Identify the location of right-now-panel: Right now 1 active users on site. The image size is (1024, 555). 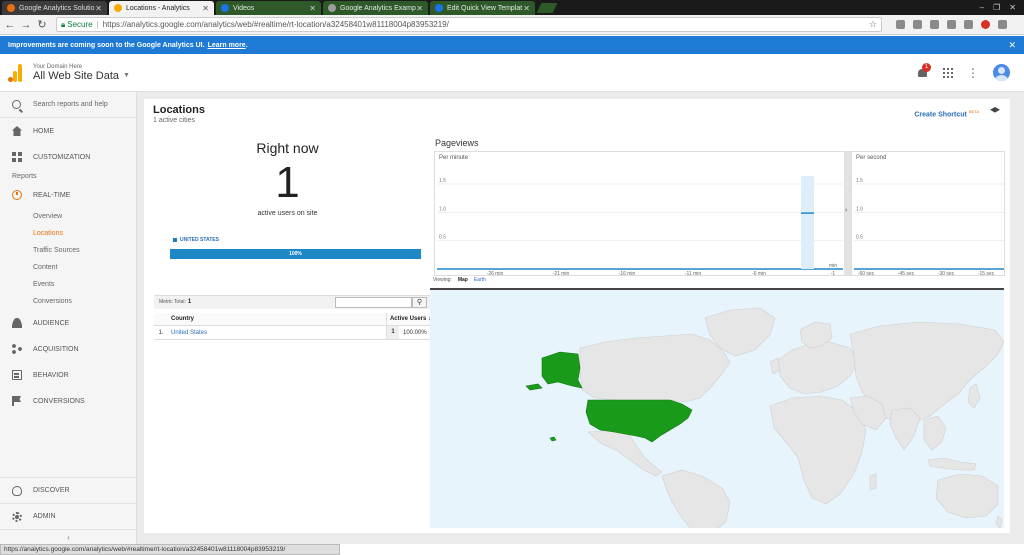
(287, 177).